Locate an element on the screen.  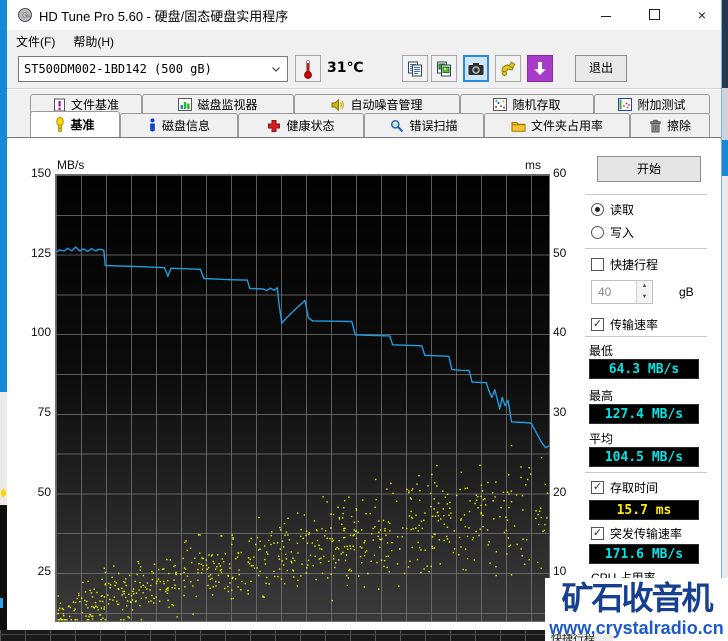
start-button: 开始 is located at coordinates (649, 169).